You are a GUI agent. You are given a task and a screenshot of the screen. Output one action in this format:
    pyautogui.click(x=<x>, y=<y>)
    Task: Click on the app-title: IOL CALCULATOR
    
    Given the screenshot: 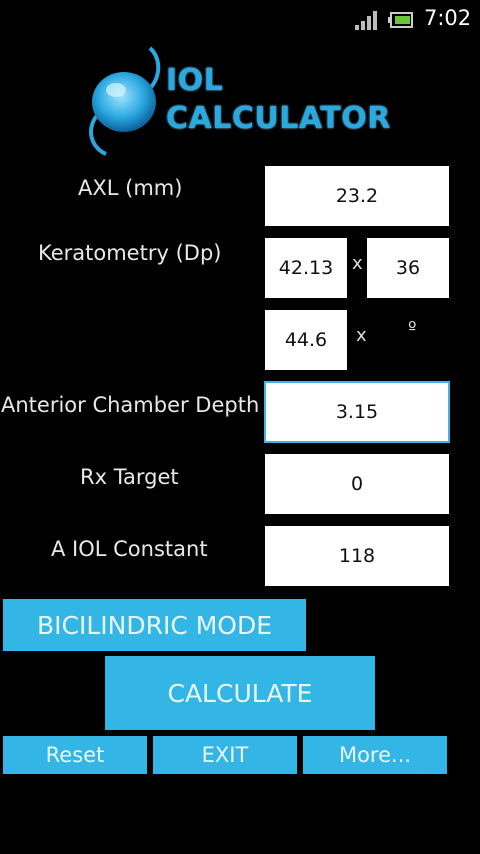 What is the action you would take?
    pyautogui.click(x=278, y=100)
    